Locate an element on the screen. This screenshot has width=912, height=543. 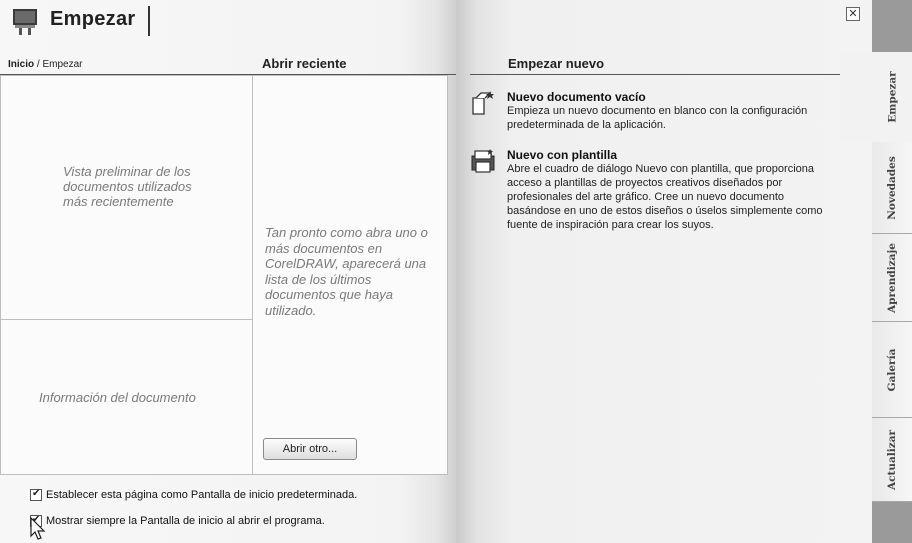
close-button: ✕ is located at coordinates (853, 14).